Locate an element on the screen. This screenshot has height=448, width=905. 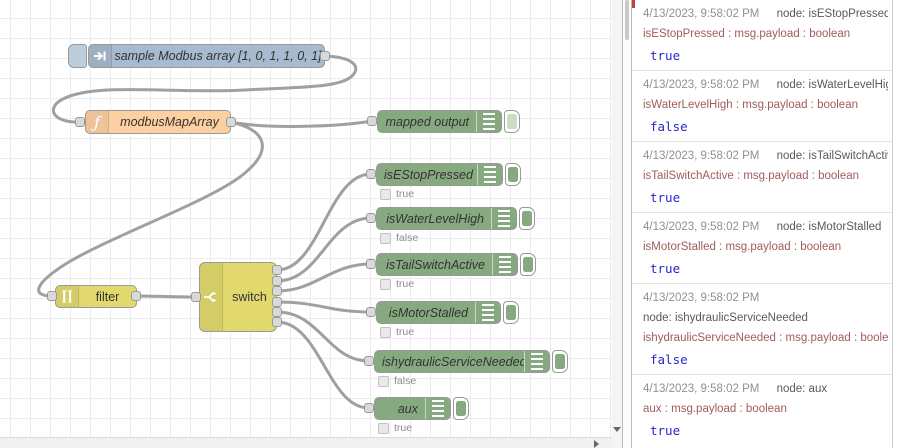
scroll-right-icon is located at coordinates (596, 444).